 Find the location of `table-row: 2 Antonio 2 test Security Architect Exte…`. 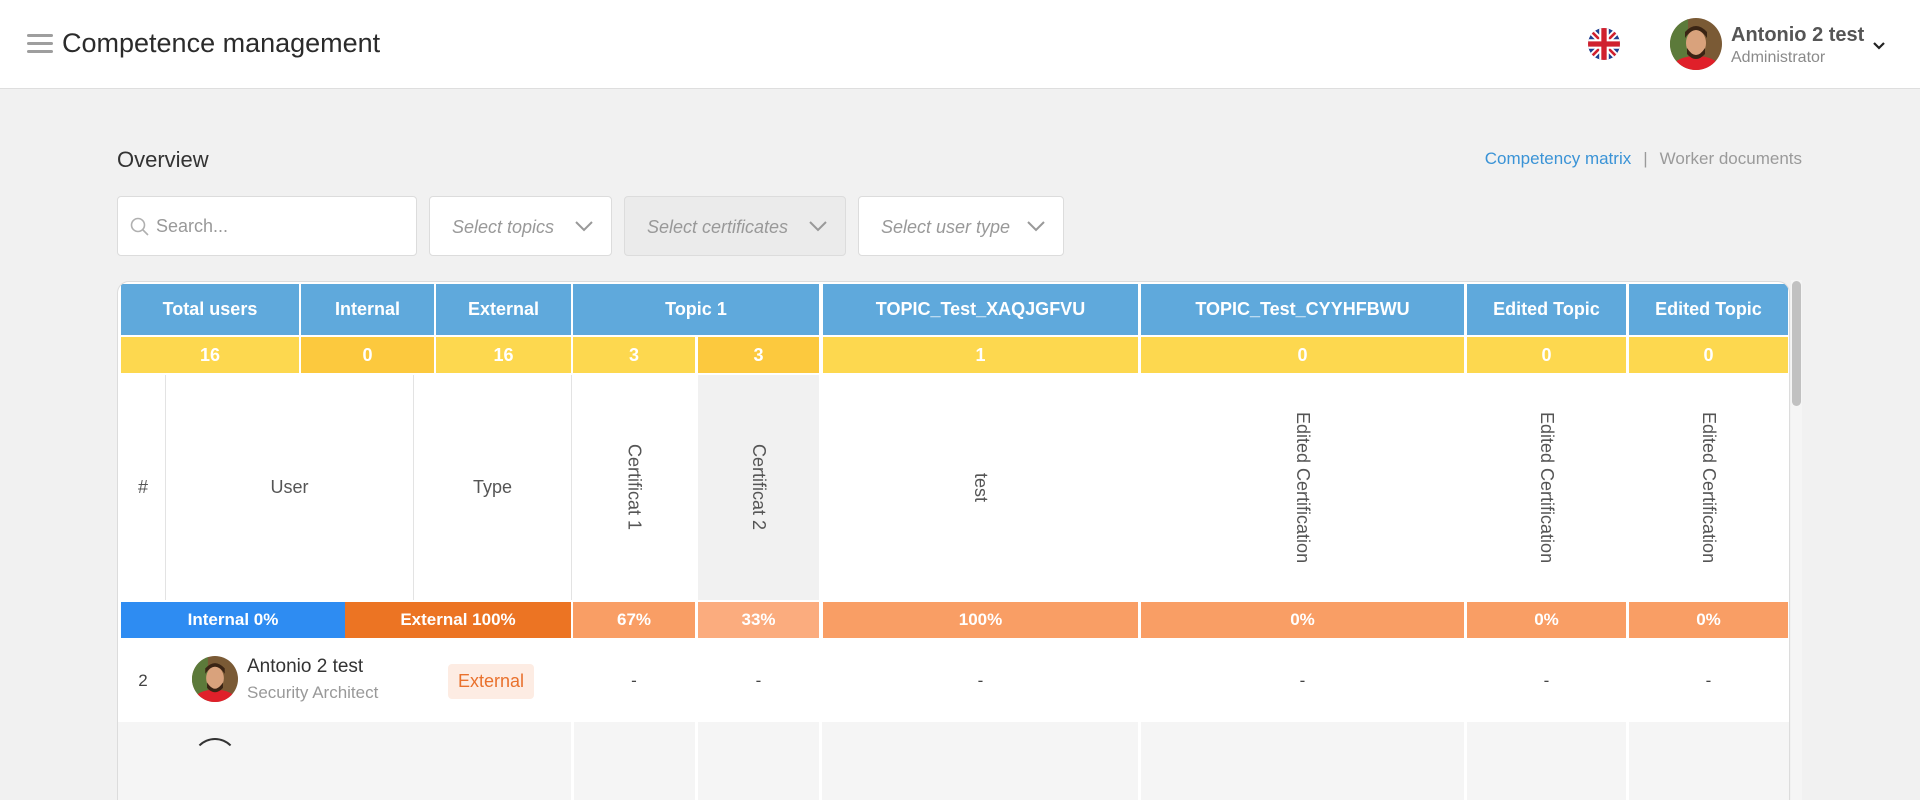

table-row: 2 Antonio 2 test Security Architect Exte… is located at coordinates (953, 681).